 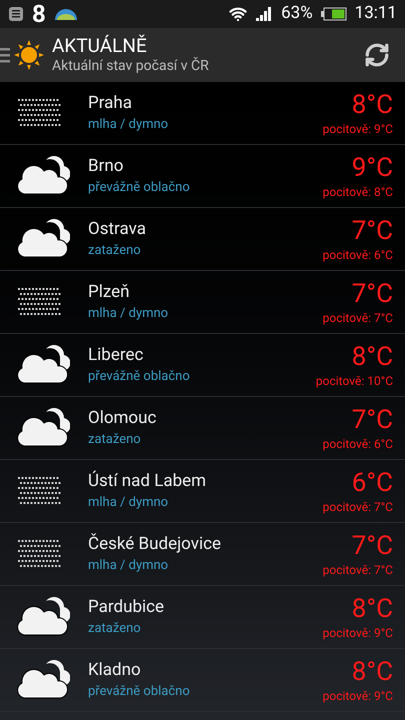 I want to click on city-name: Liberec, so click(x=116, y=355).